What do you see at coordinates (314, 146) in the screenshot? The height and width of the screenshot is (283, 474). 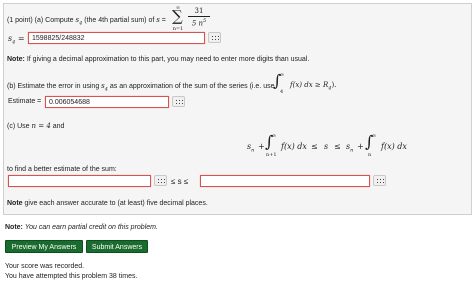 I see `le-sign-1: ≤` at bounding box center [314, 146].